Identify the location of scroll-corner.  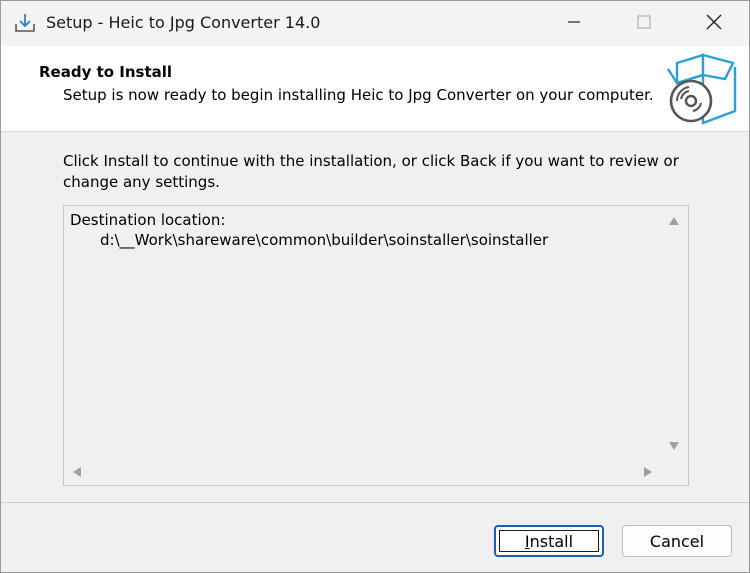
(674, 471).